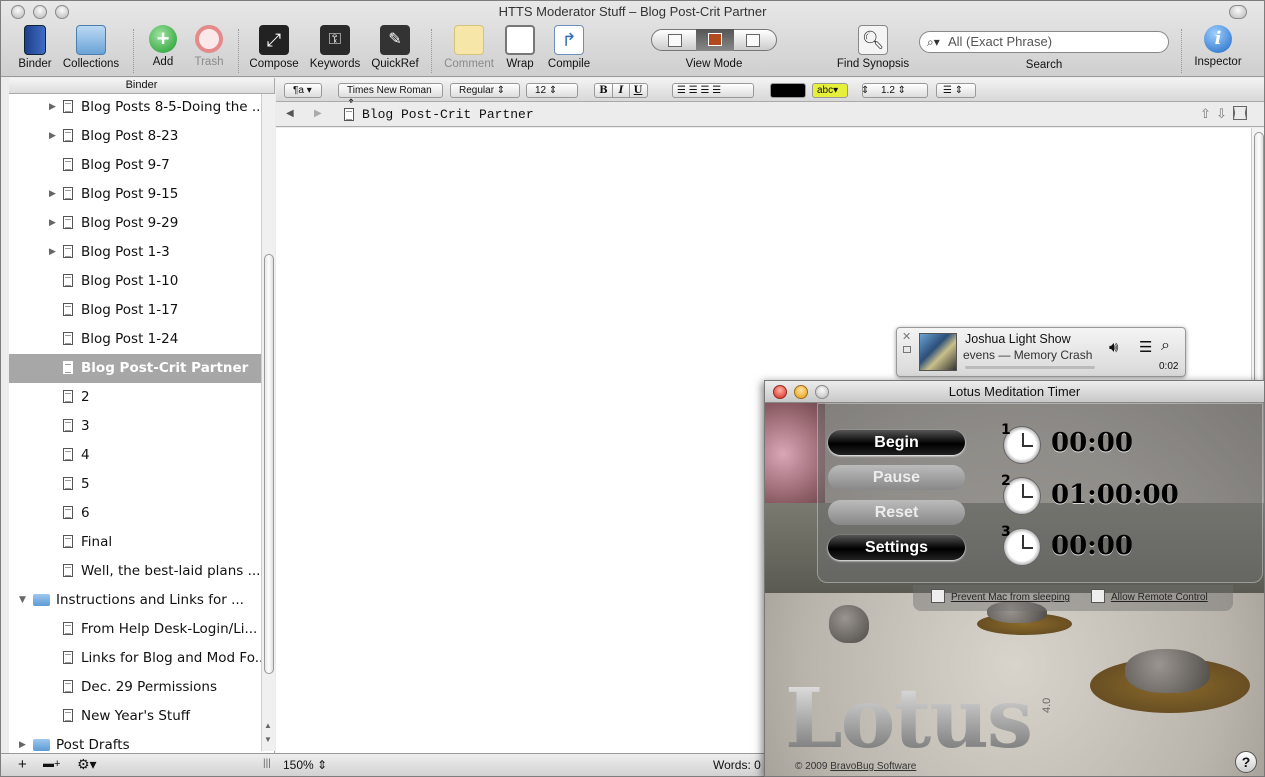 This screenshot has height=777, width=1265. What do you see at coordinates (22, 764) in the screenshot?
I see `add-document-icon: +` at bounding box center [22, 764].